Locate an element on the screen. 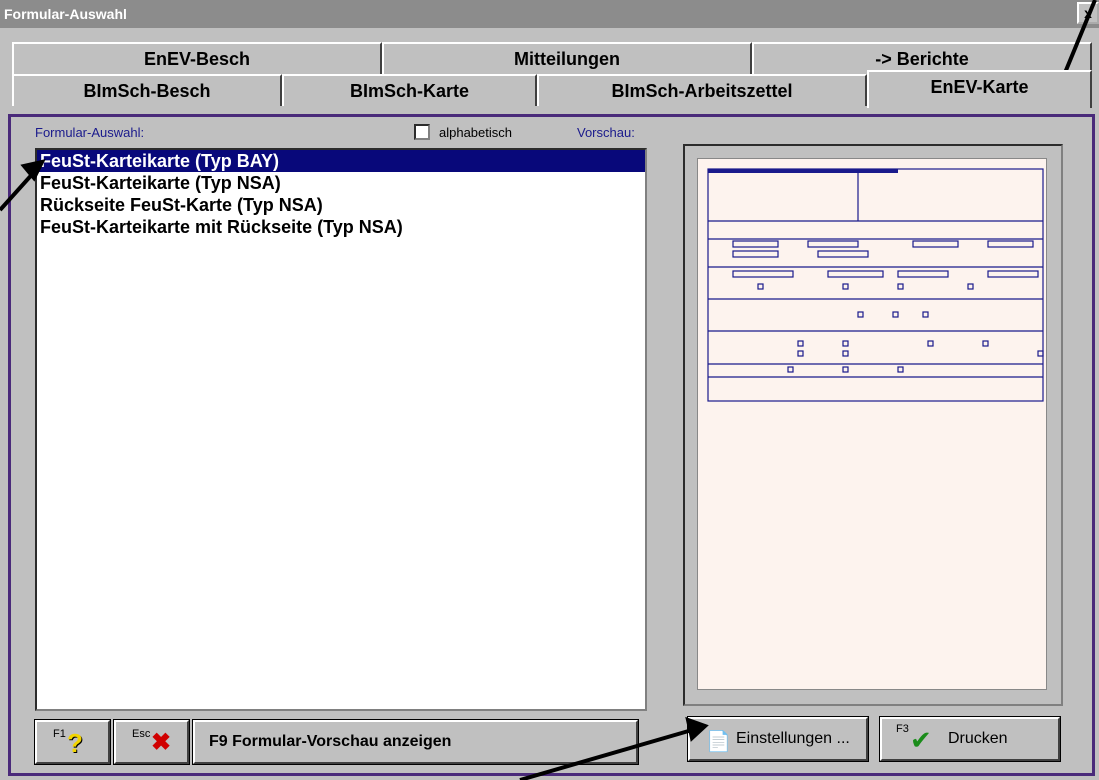  tab-mitteilungen: Mitteilungen is located at coordinates (567, 58).